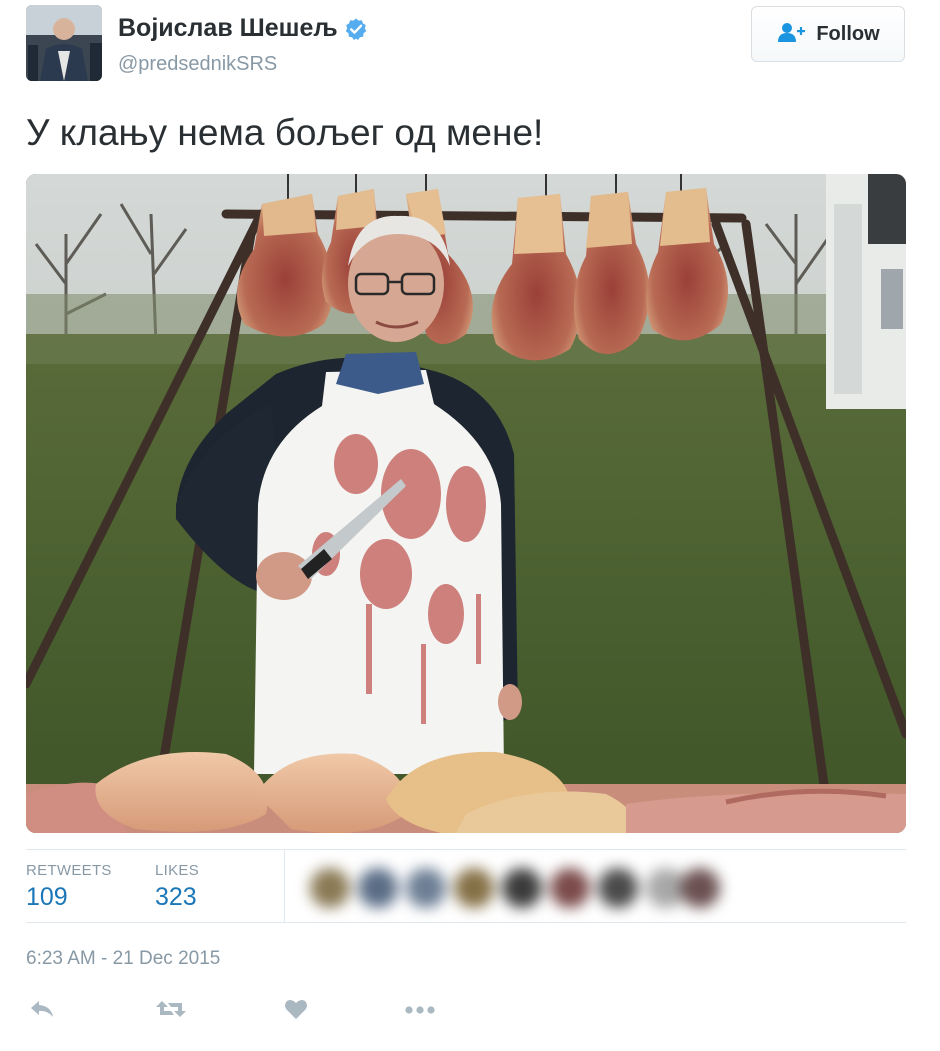 This screenshot has height=1051, width=940. What do you see at coordinates (123, 959) in the screenshot?
I see `tweet-timestamp: 6:23 AM - 21 Dec 2015` at bounding box center [123, 959].